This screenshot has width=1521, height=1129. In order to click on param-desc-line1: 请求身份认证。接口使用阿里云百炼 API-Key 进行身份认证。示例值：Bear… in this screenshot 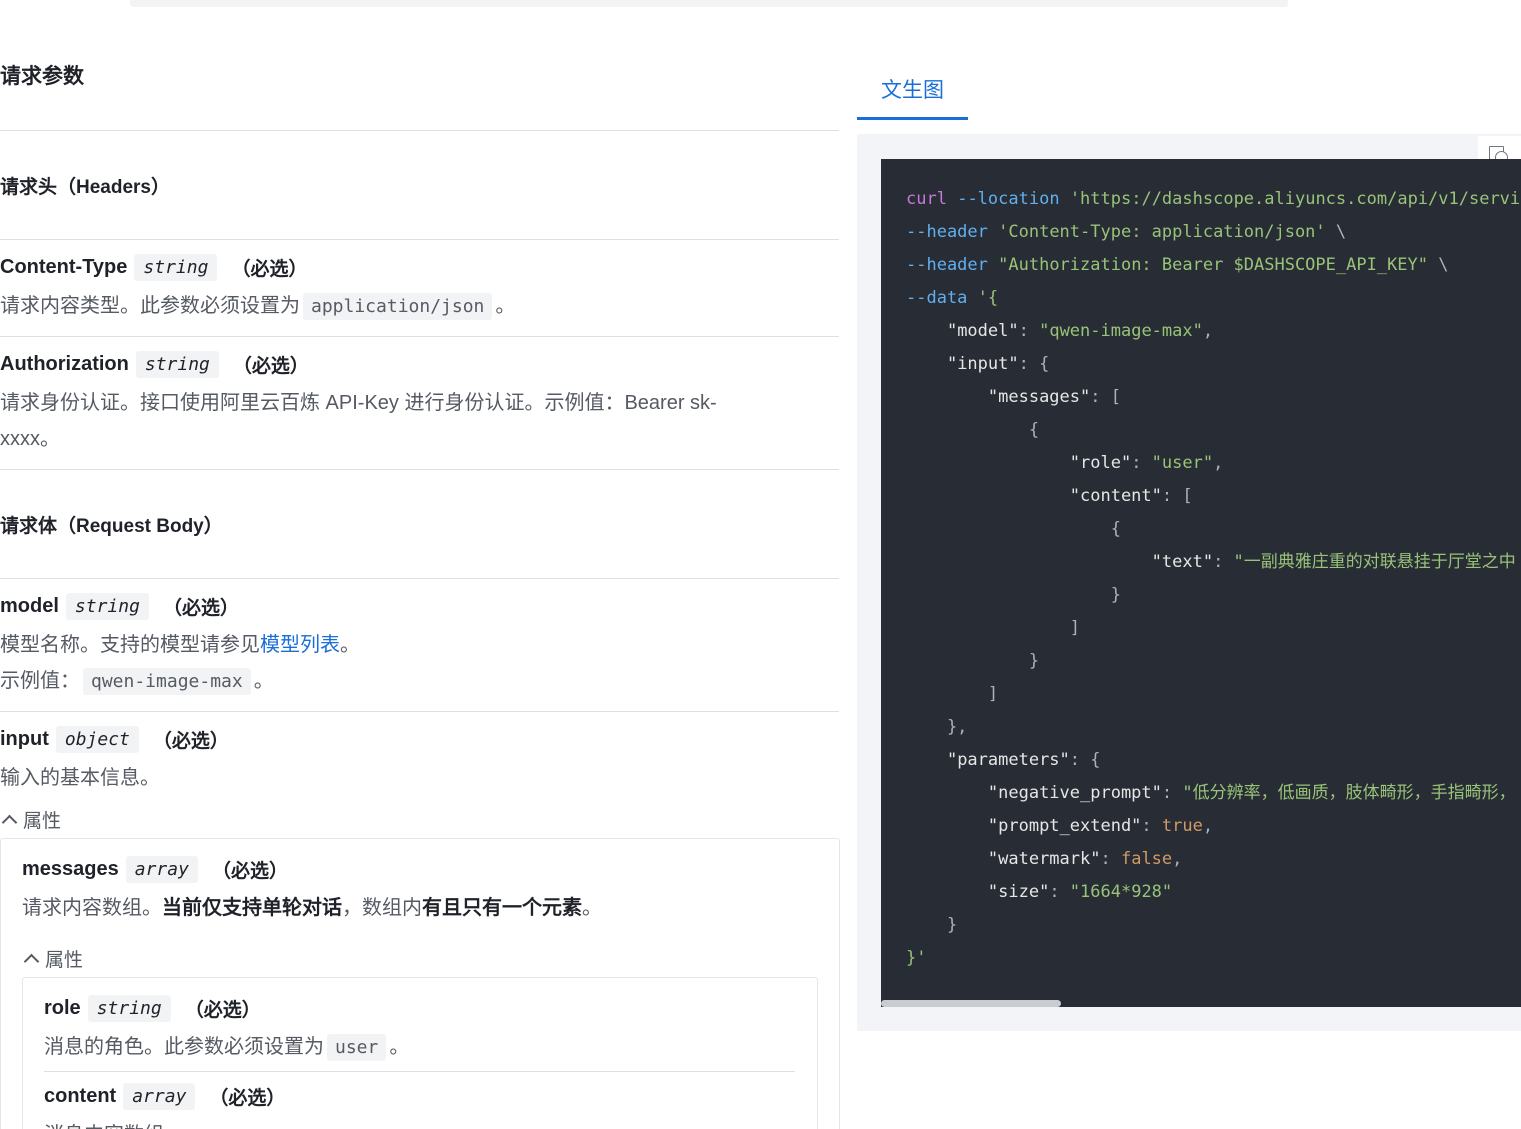, I will do `click(358, 403)`.